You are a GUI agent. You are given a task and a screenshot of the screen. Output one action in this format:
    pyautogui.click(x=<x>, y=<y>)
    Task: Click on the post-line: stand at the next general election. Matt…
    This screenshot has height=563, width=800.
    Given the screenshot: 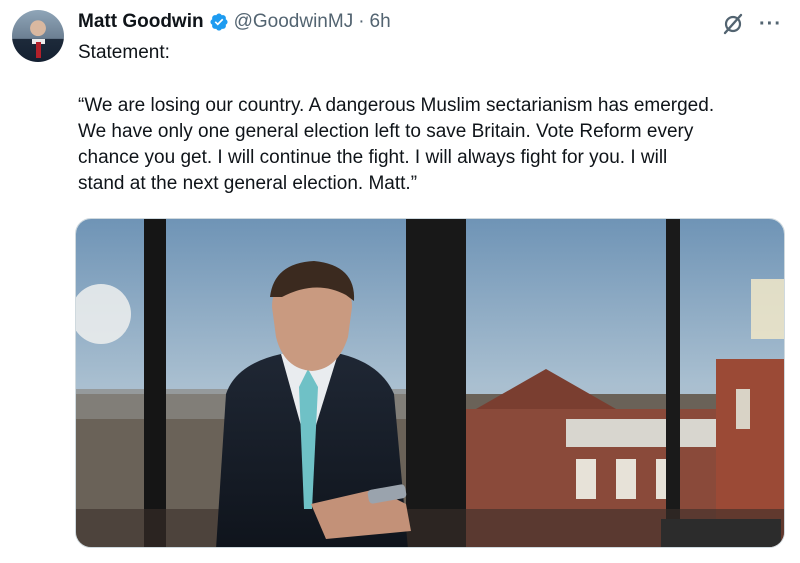 What is the action you would take?
    pyautogui.click(x=248, y=183)
    